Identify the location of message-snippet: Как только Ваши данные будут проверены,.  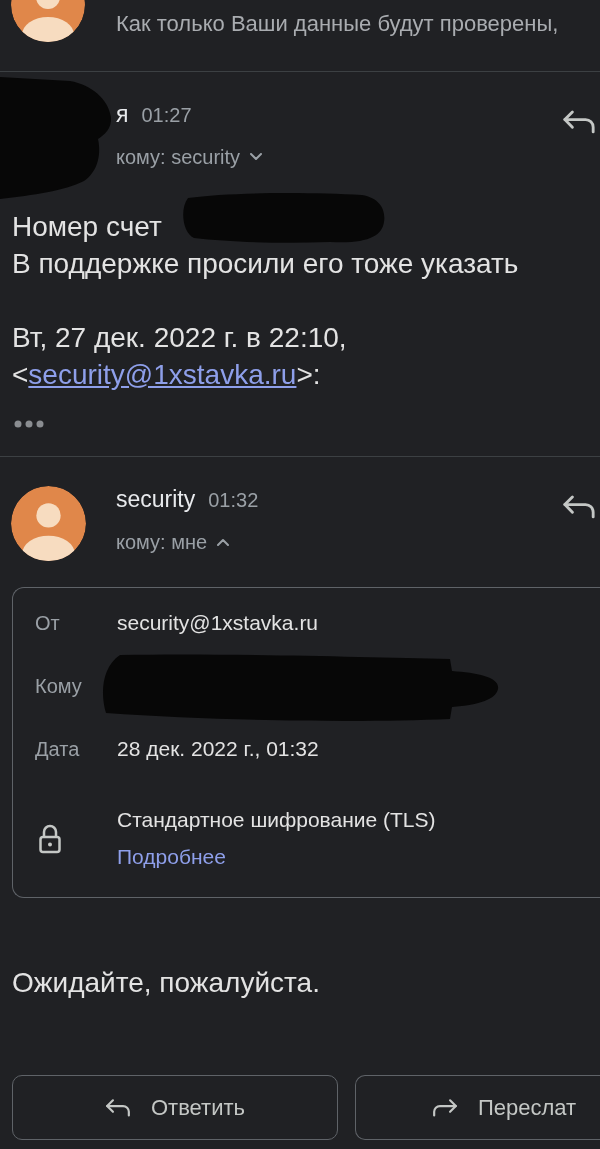
(337, 24).